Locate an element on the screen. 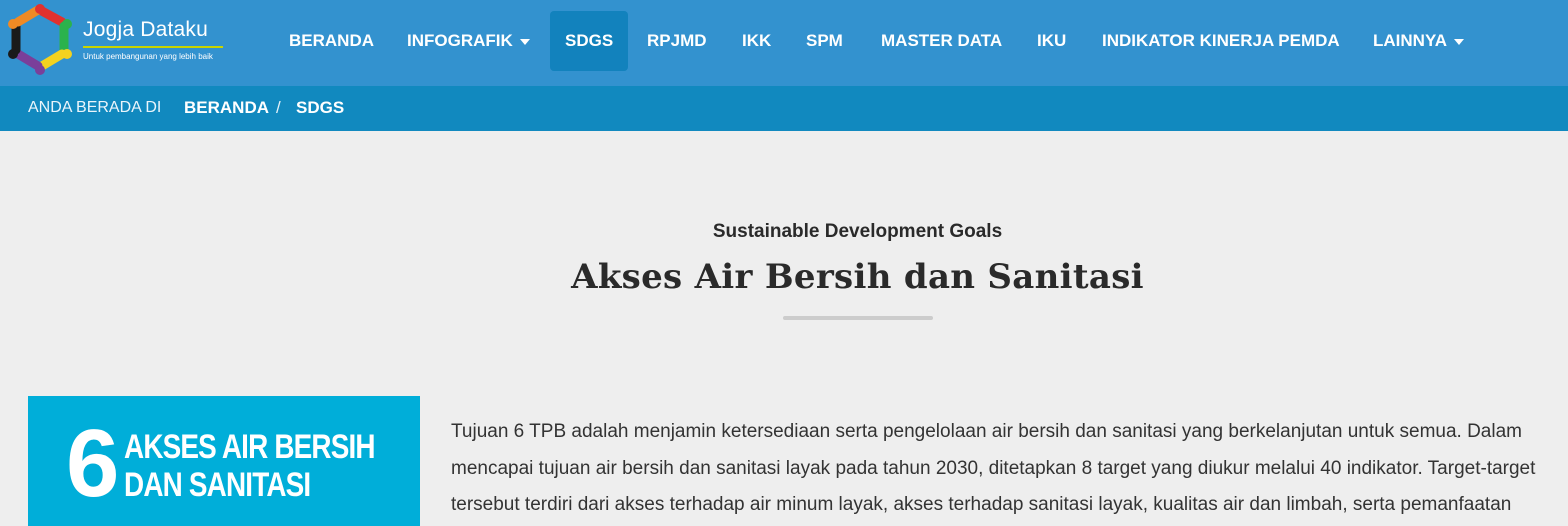  nav-beranda: BERANDA is located at coordinates (331, 41).